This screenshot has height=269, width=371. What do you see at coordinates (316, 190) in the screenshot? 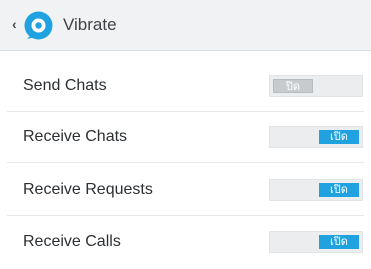
I see `receive-requests-toggle: เปิด` at bounding box center [316, 190].